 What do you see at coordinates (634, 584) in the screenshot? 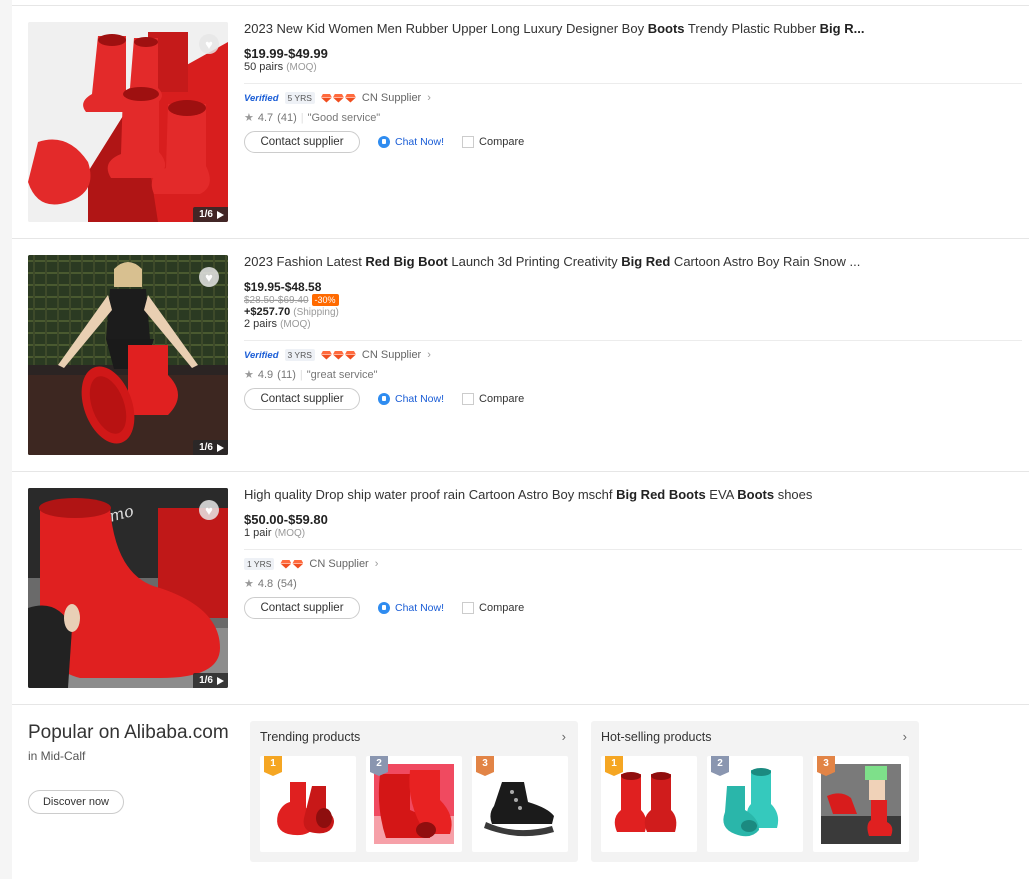
I see `rating-row: ★ 4.8 (54)` at bounding box center [634, 584].